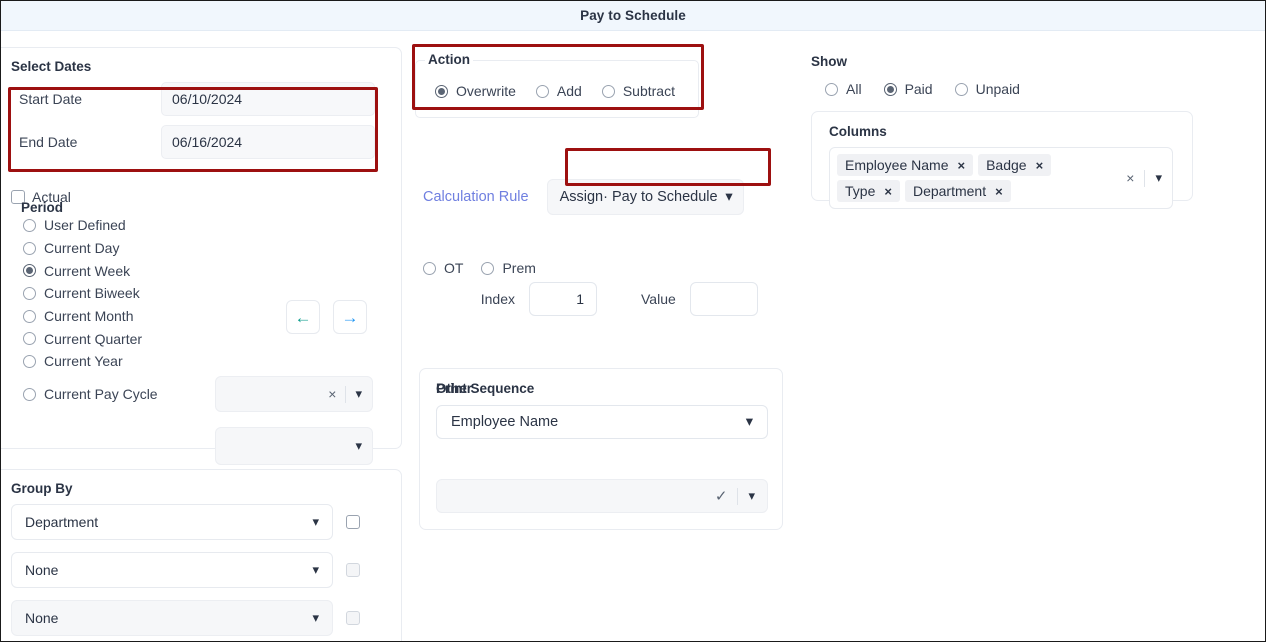  What do you see at coordinates (558, 91) in the screenshot?
I see `action-option-add: Add` at bounding box center [558, 91].